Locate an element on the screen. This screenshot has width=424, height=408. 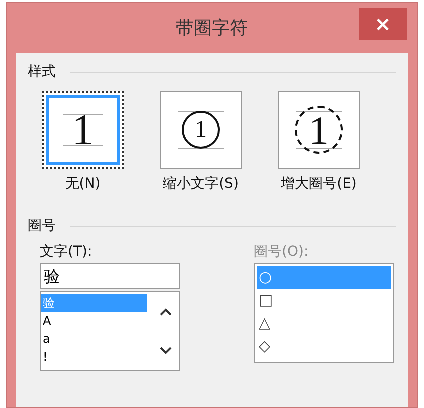
style-option-label: 缩小文字(S) is located at coordinates (201, 184).